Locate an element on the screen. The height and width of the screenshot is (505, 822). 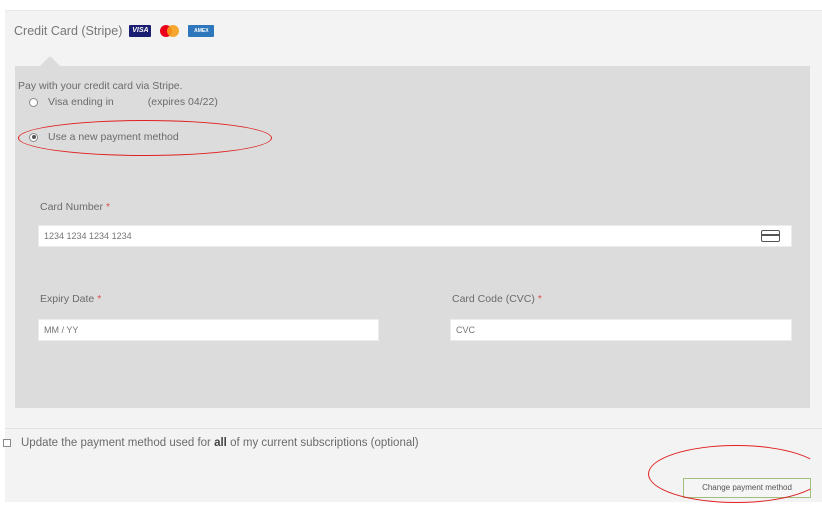
new-payment-method-label: Use a new payment method is located at coordinates (113, 137).